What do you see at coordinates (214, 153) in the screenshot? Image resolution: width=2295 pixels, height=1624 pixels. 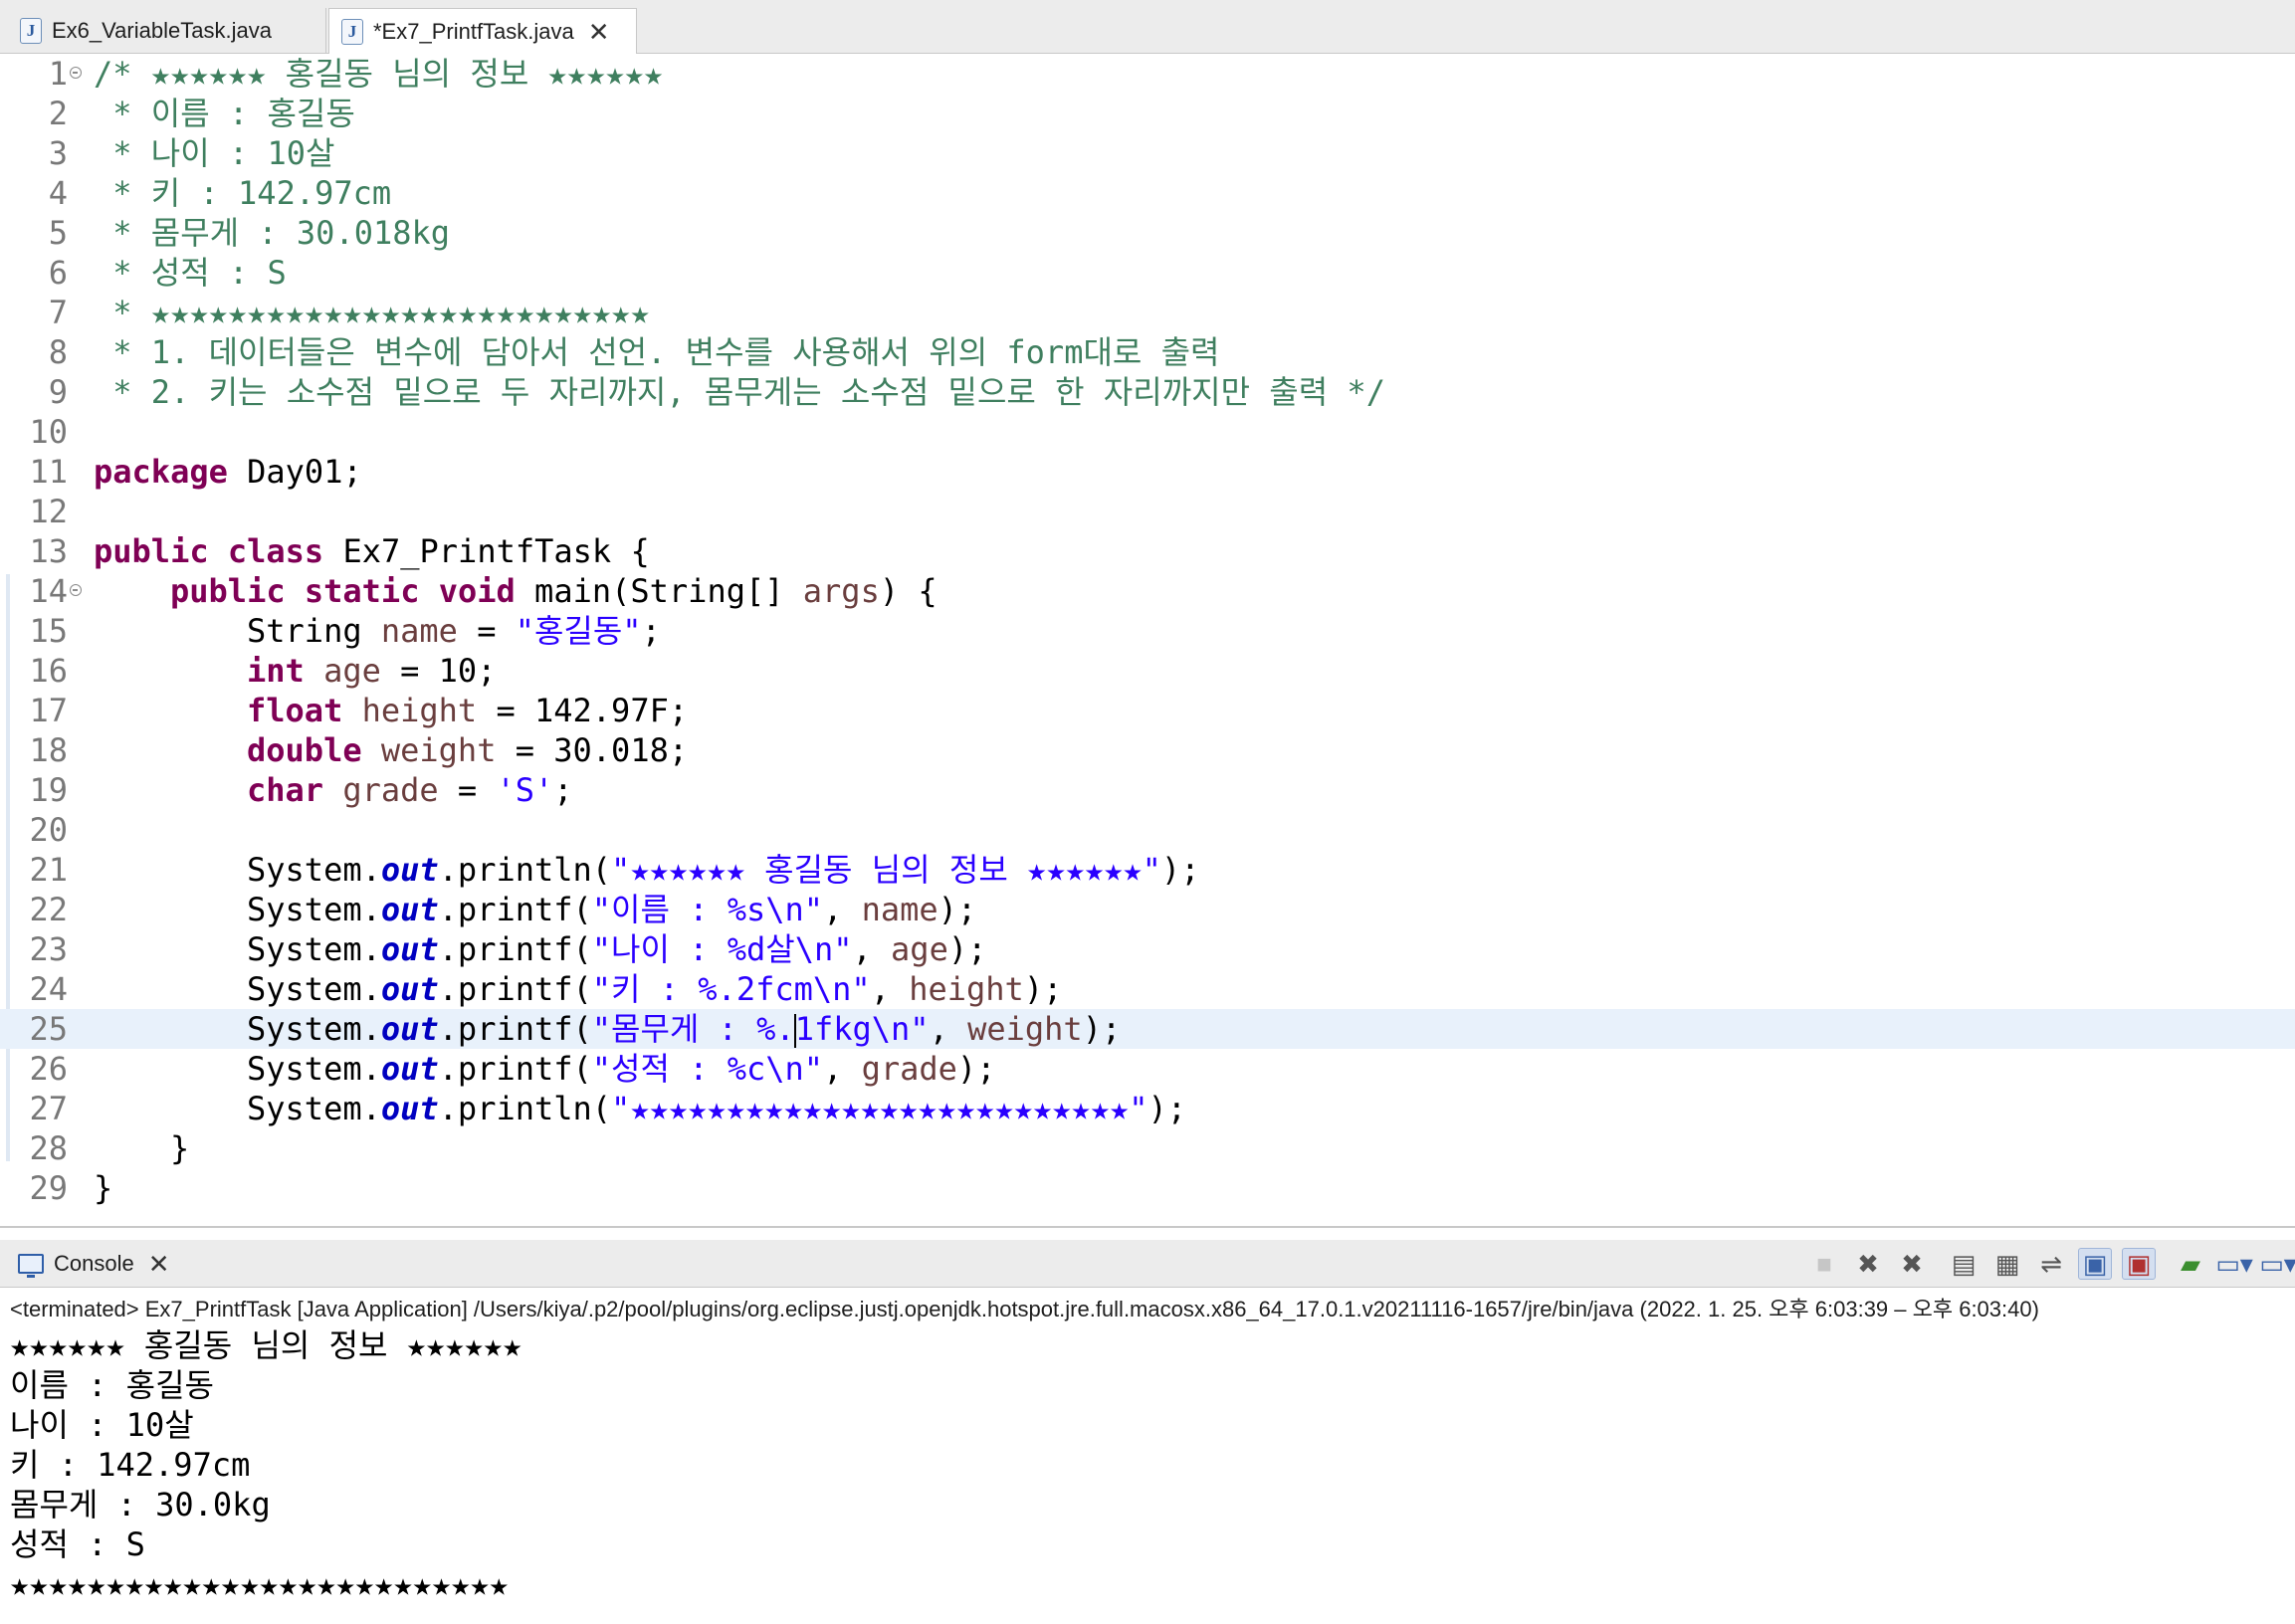 I see `comment-text: * 나이 : 10살` at bounding box center [214, 153].